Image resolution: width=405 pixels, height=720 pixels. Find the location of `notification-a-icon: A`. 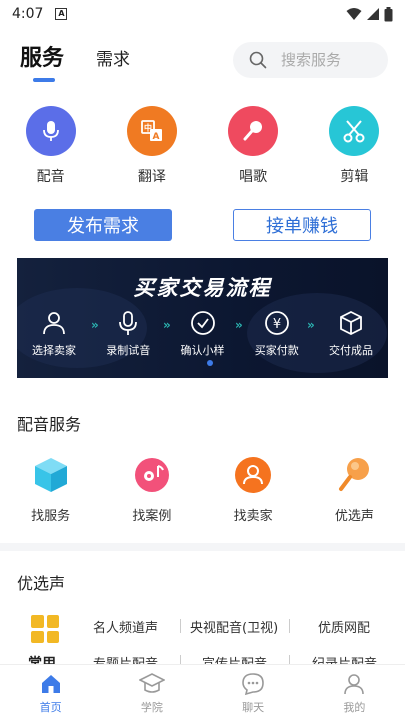

notification-a-icon: A is located at coordinates (61, 14).